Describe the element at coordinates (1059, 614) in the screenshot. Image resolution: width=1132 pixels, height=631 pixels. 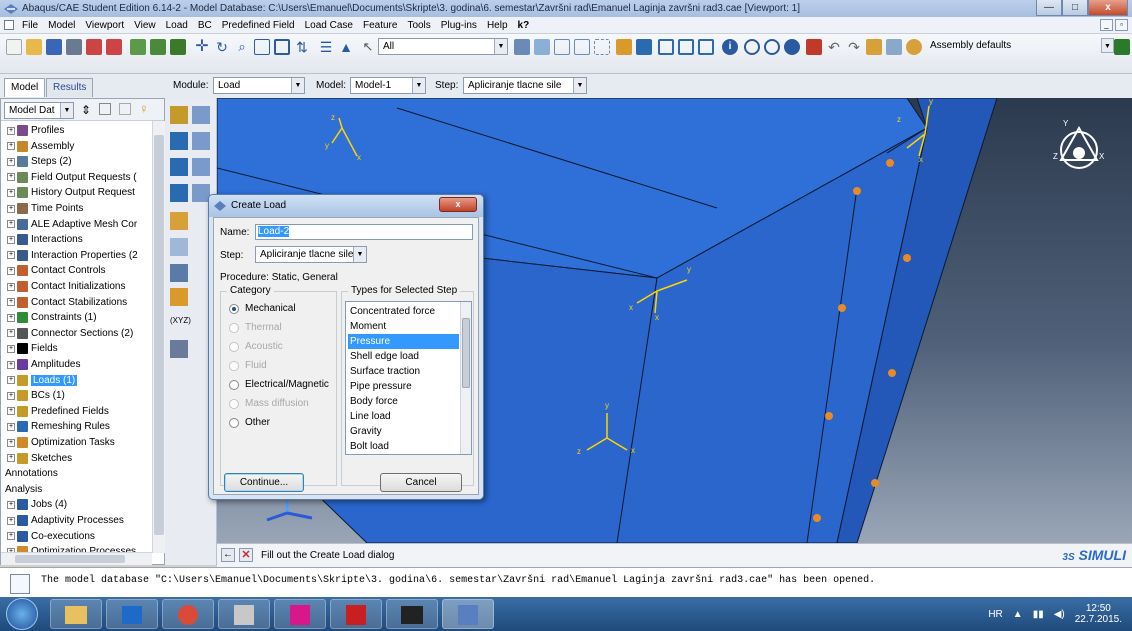
I see `volume-icon: ◀)` at that location.